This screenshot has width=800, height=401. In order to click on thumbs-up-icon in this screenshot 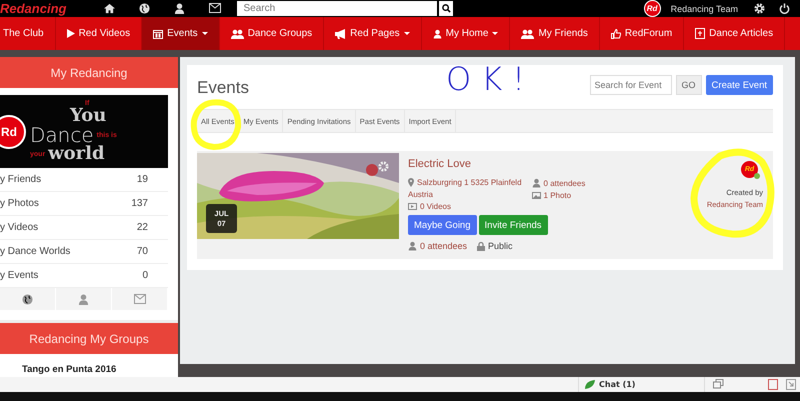, I will do `click(615, 33)`.